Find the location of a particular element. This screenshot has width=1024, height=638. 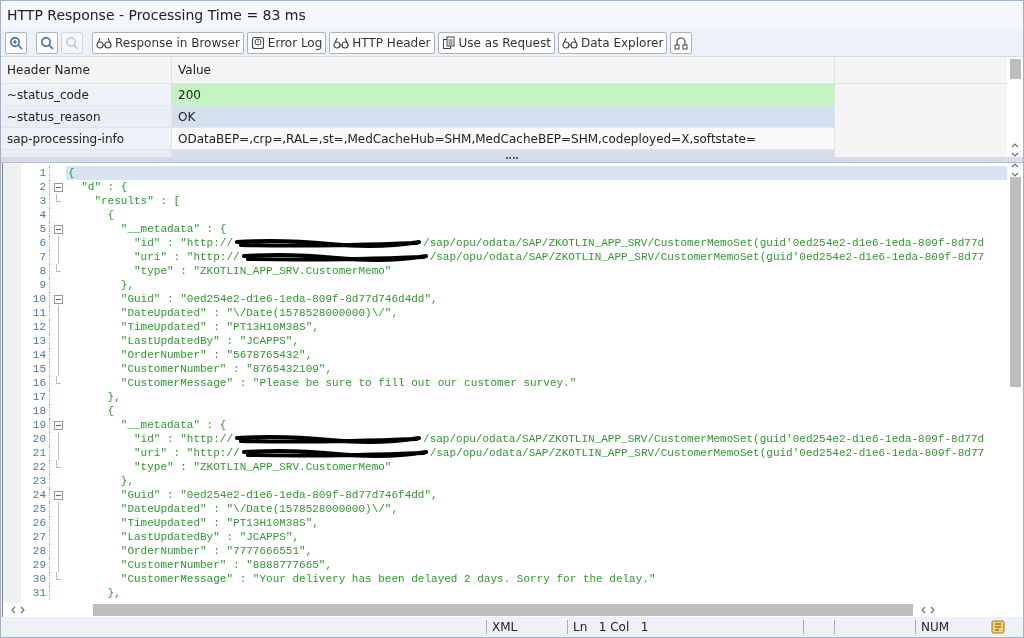

code-line: "d" : { is located at coordinates (104, 187).